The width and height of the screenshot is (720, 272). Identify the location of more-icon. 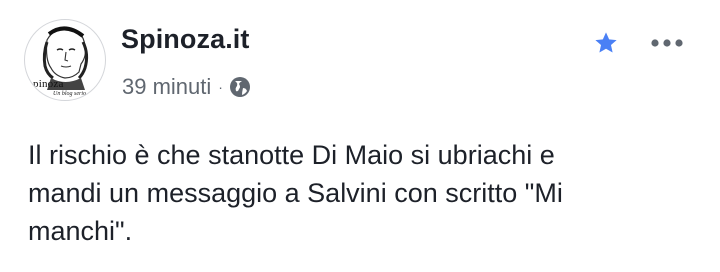
(667, 43).